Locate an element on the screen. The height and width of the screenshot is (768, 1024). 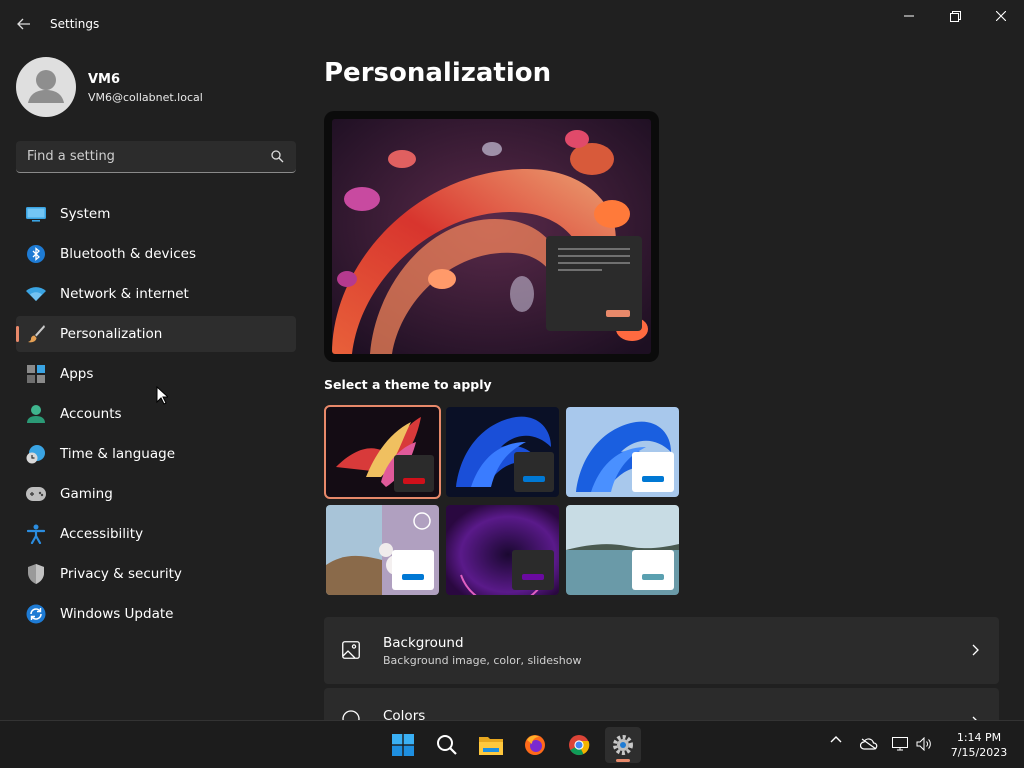
sidebar-item-label: Windows Update is located at coordinates (117, 614).